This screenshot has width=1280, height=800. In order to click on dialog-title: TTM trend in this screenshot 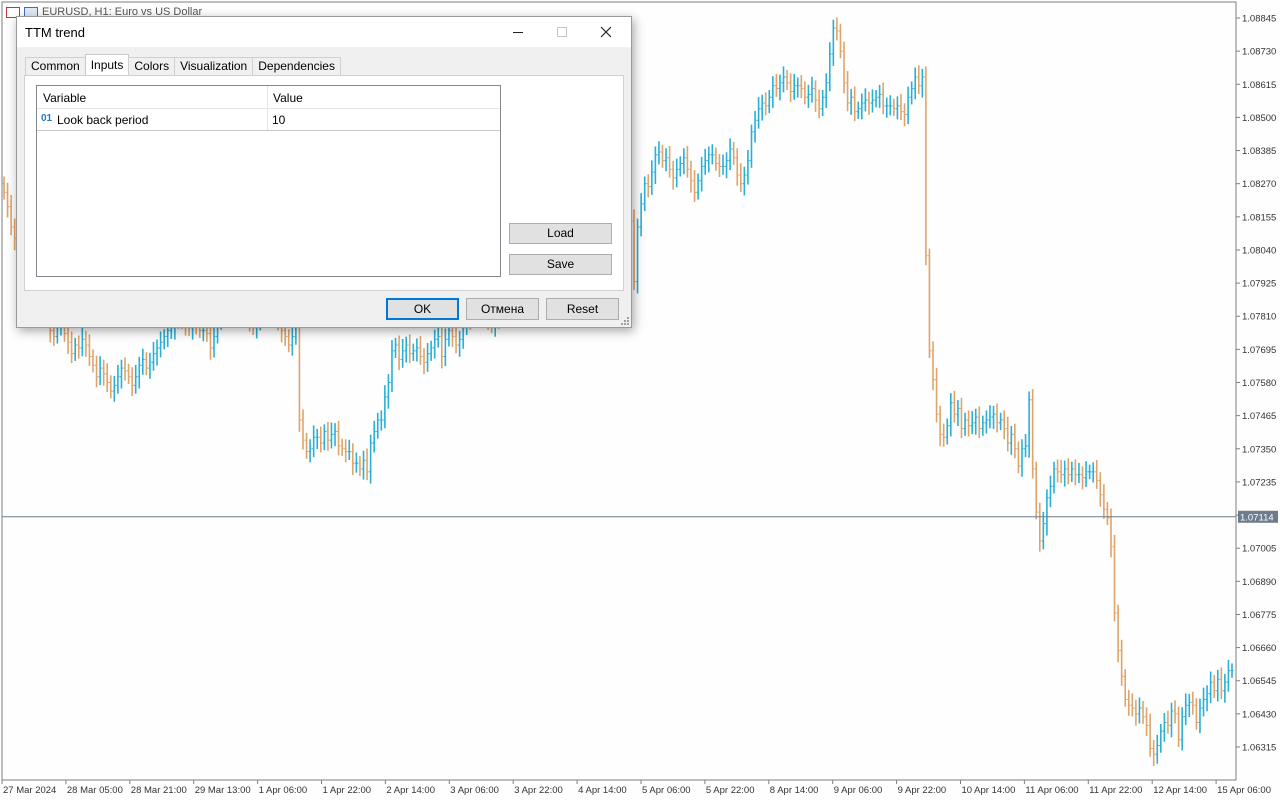, I will do `click(55, 32)`.